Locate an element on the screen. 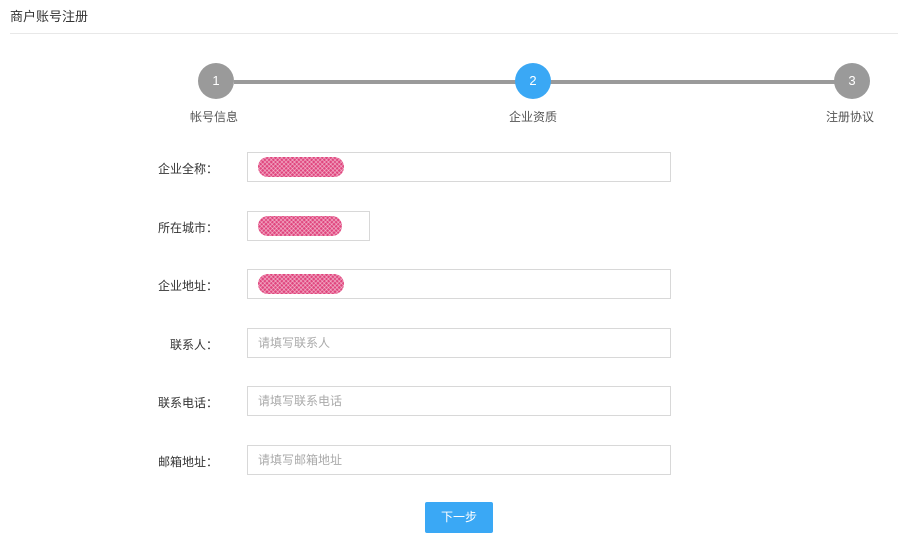 The image size is (904, 554). email-field: 请填写邮箱地址 is located at coordinates (459, 460).